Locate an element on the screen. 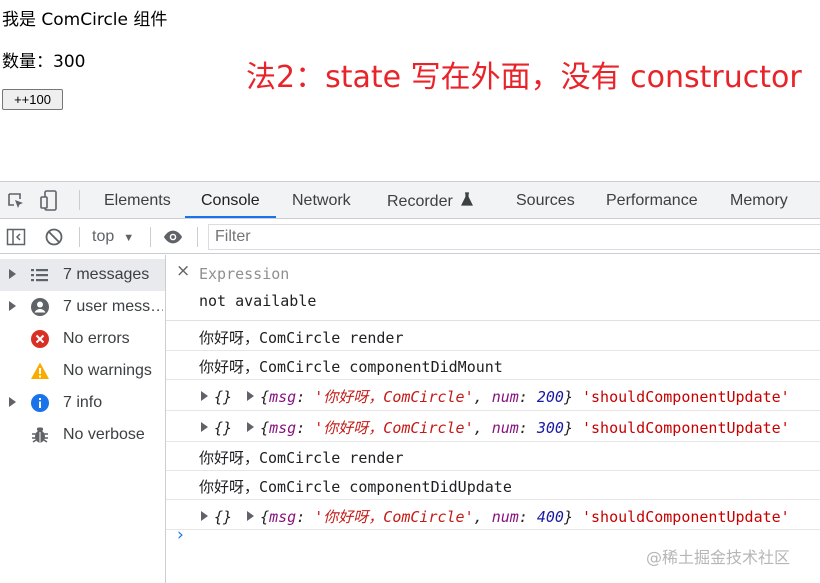  tab-recorder-label: Recorder is located at coordinates (420, 201).